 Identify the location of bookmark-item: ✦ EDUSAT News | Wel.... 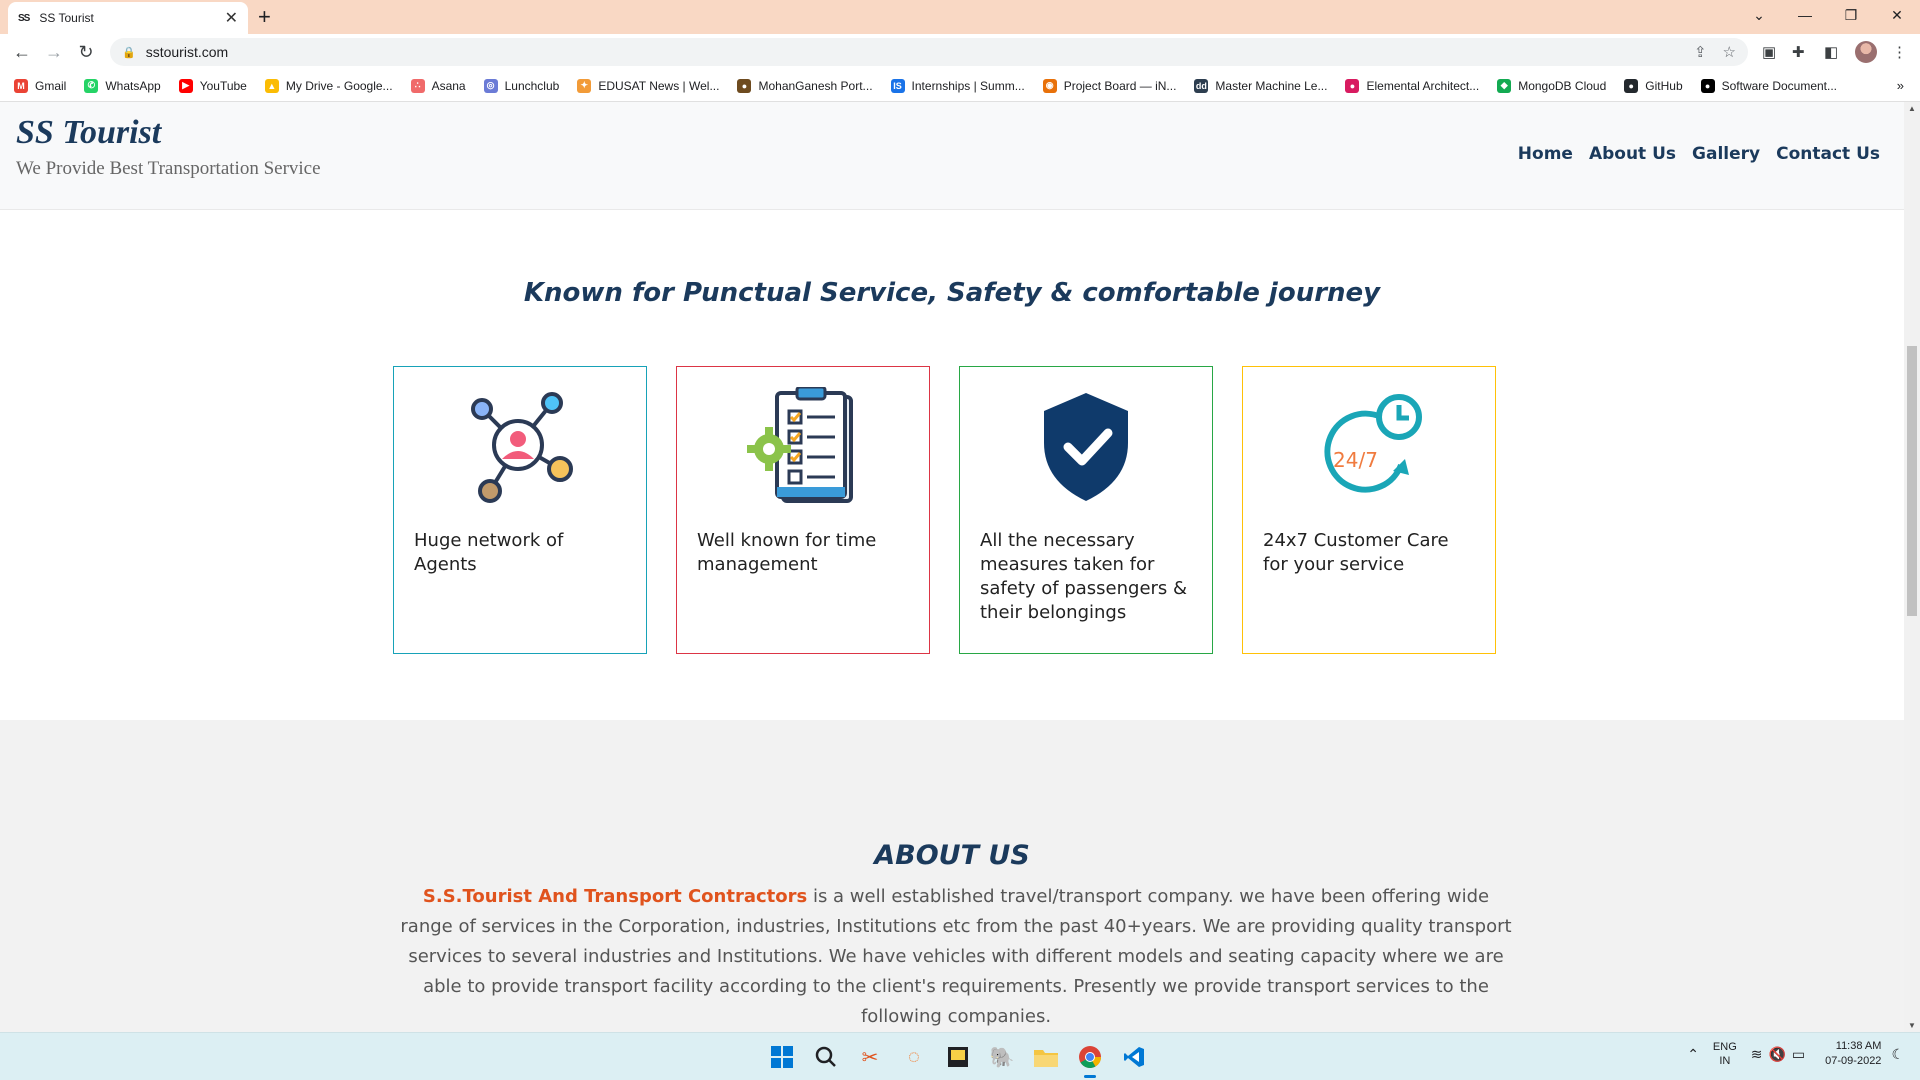
(648, 85).